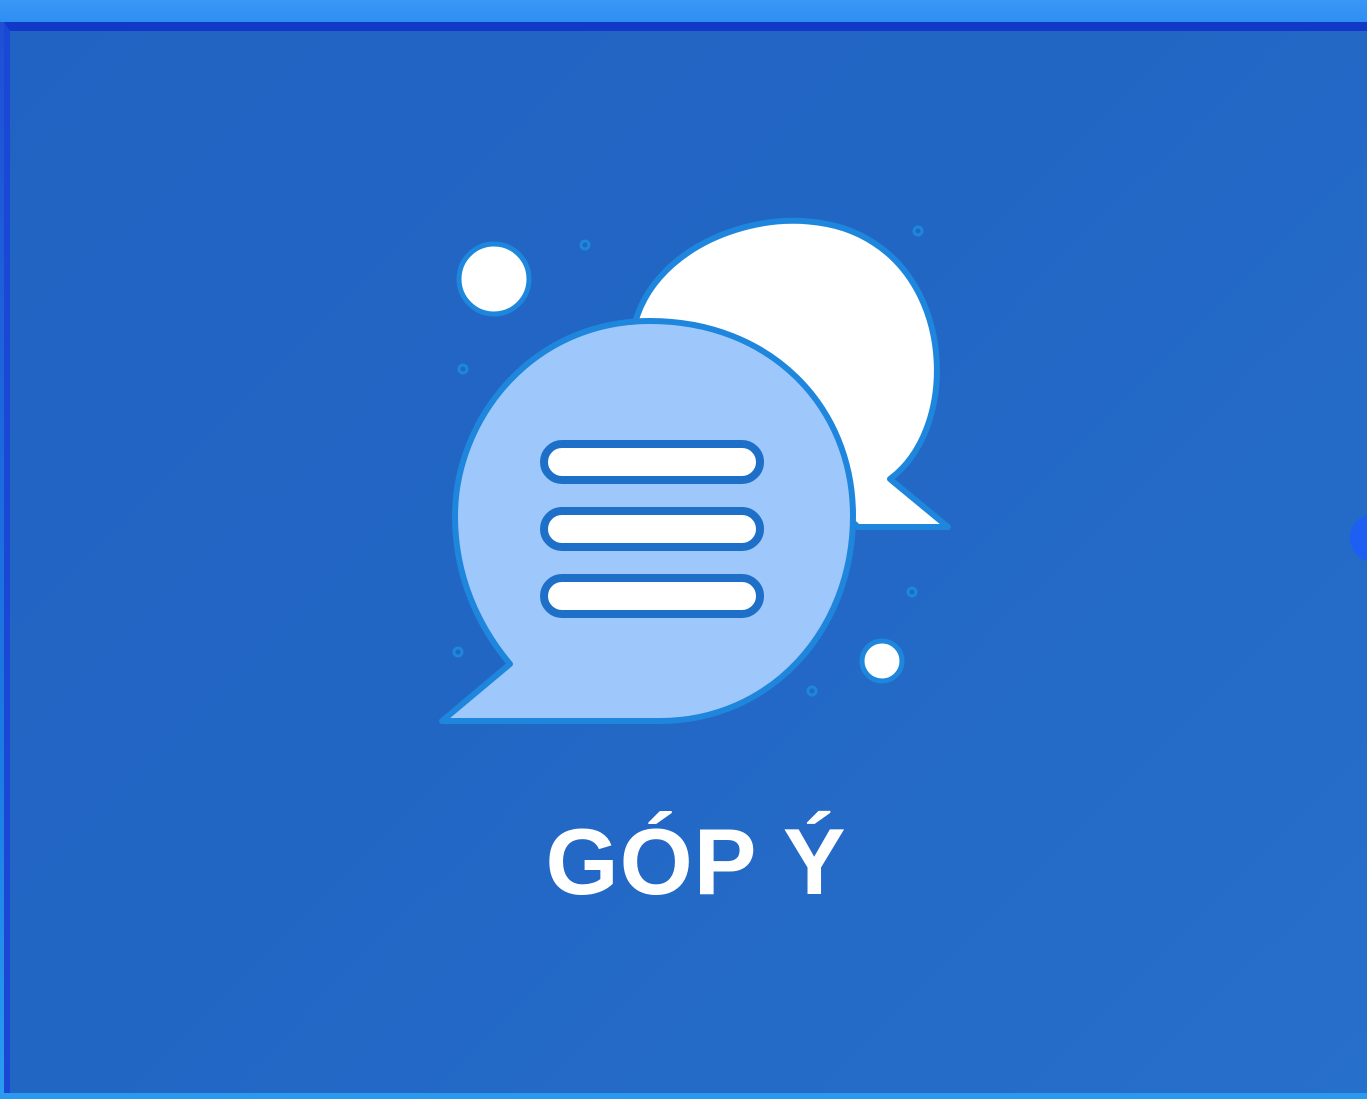 Image resolution: width=1367 pixels, height=1099 pixels. Describe the element at coordinates (652, 529) in the screenshot. I see `message-lines` at that location.